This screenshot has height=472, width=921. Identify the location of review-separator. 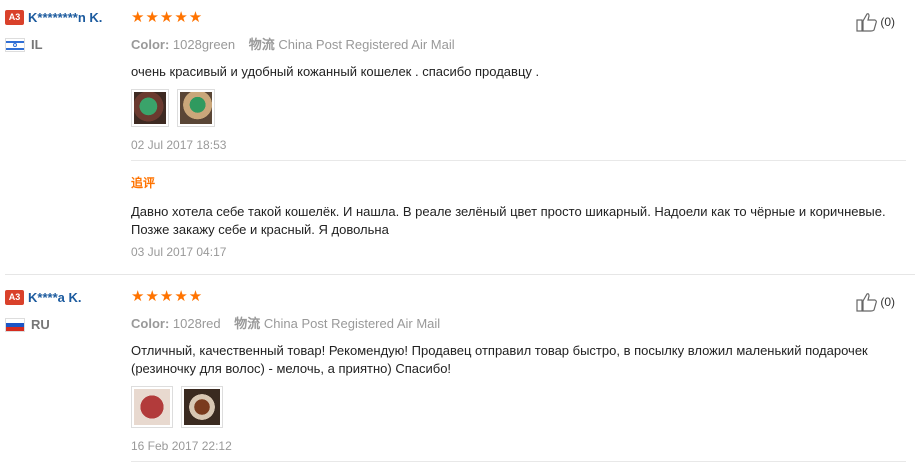
(460, 274).